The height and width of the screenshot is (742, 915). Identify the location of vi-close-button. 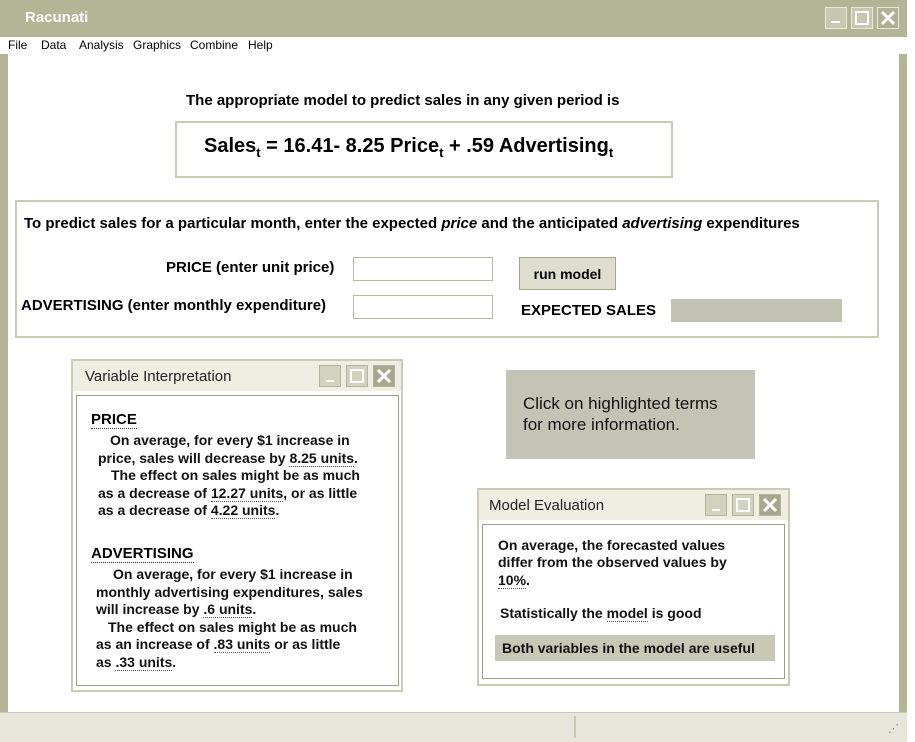
(384, 376).